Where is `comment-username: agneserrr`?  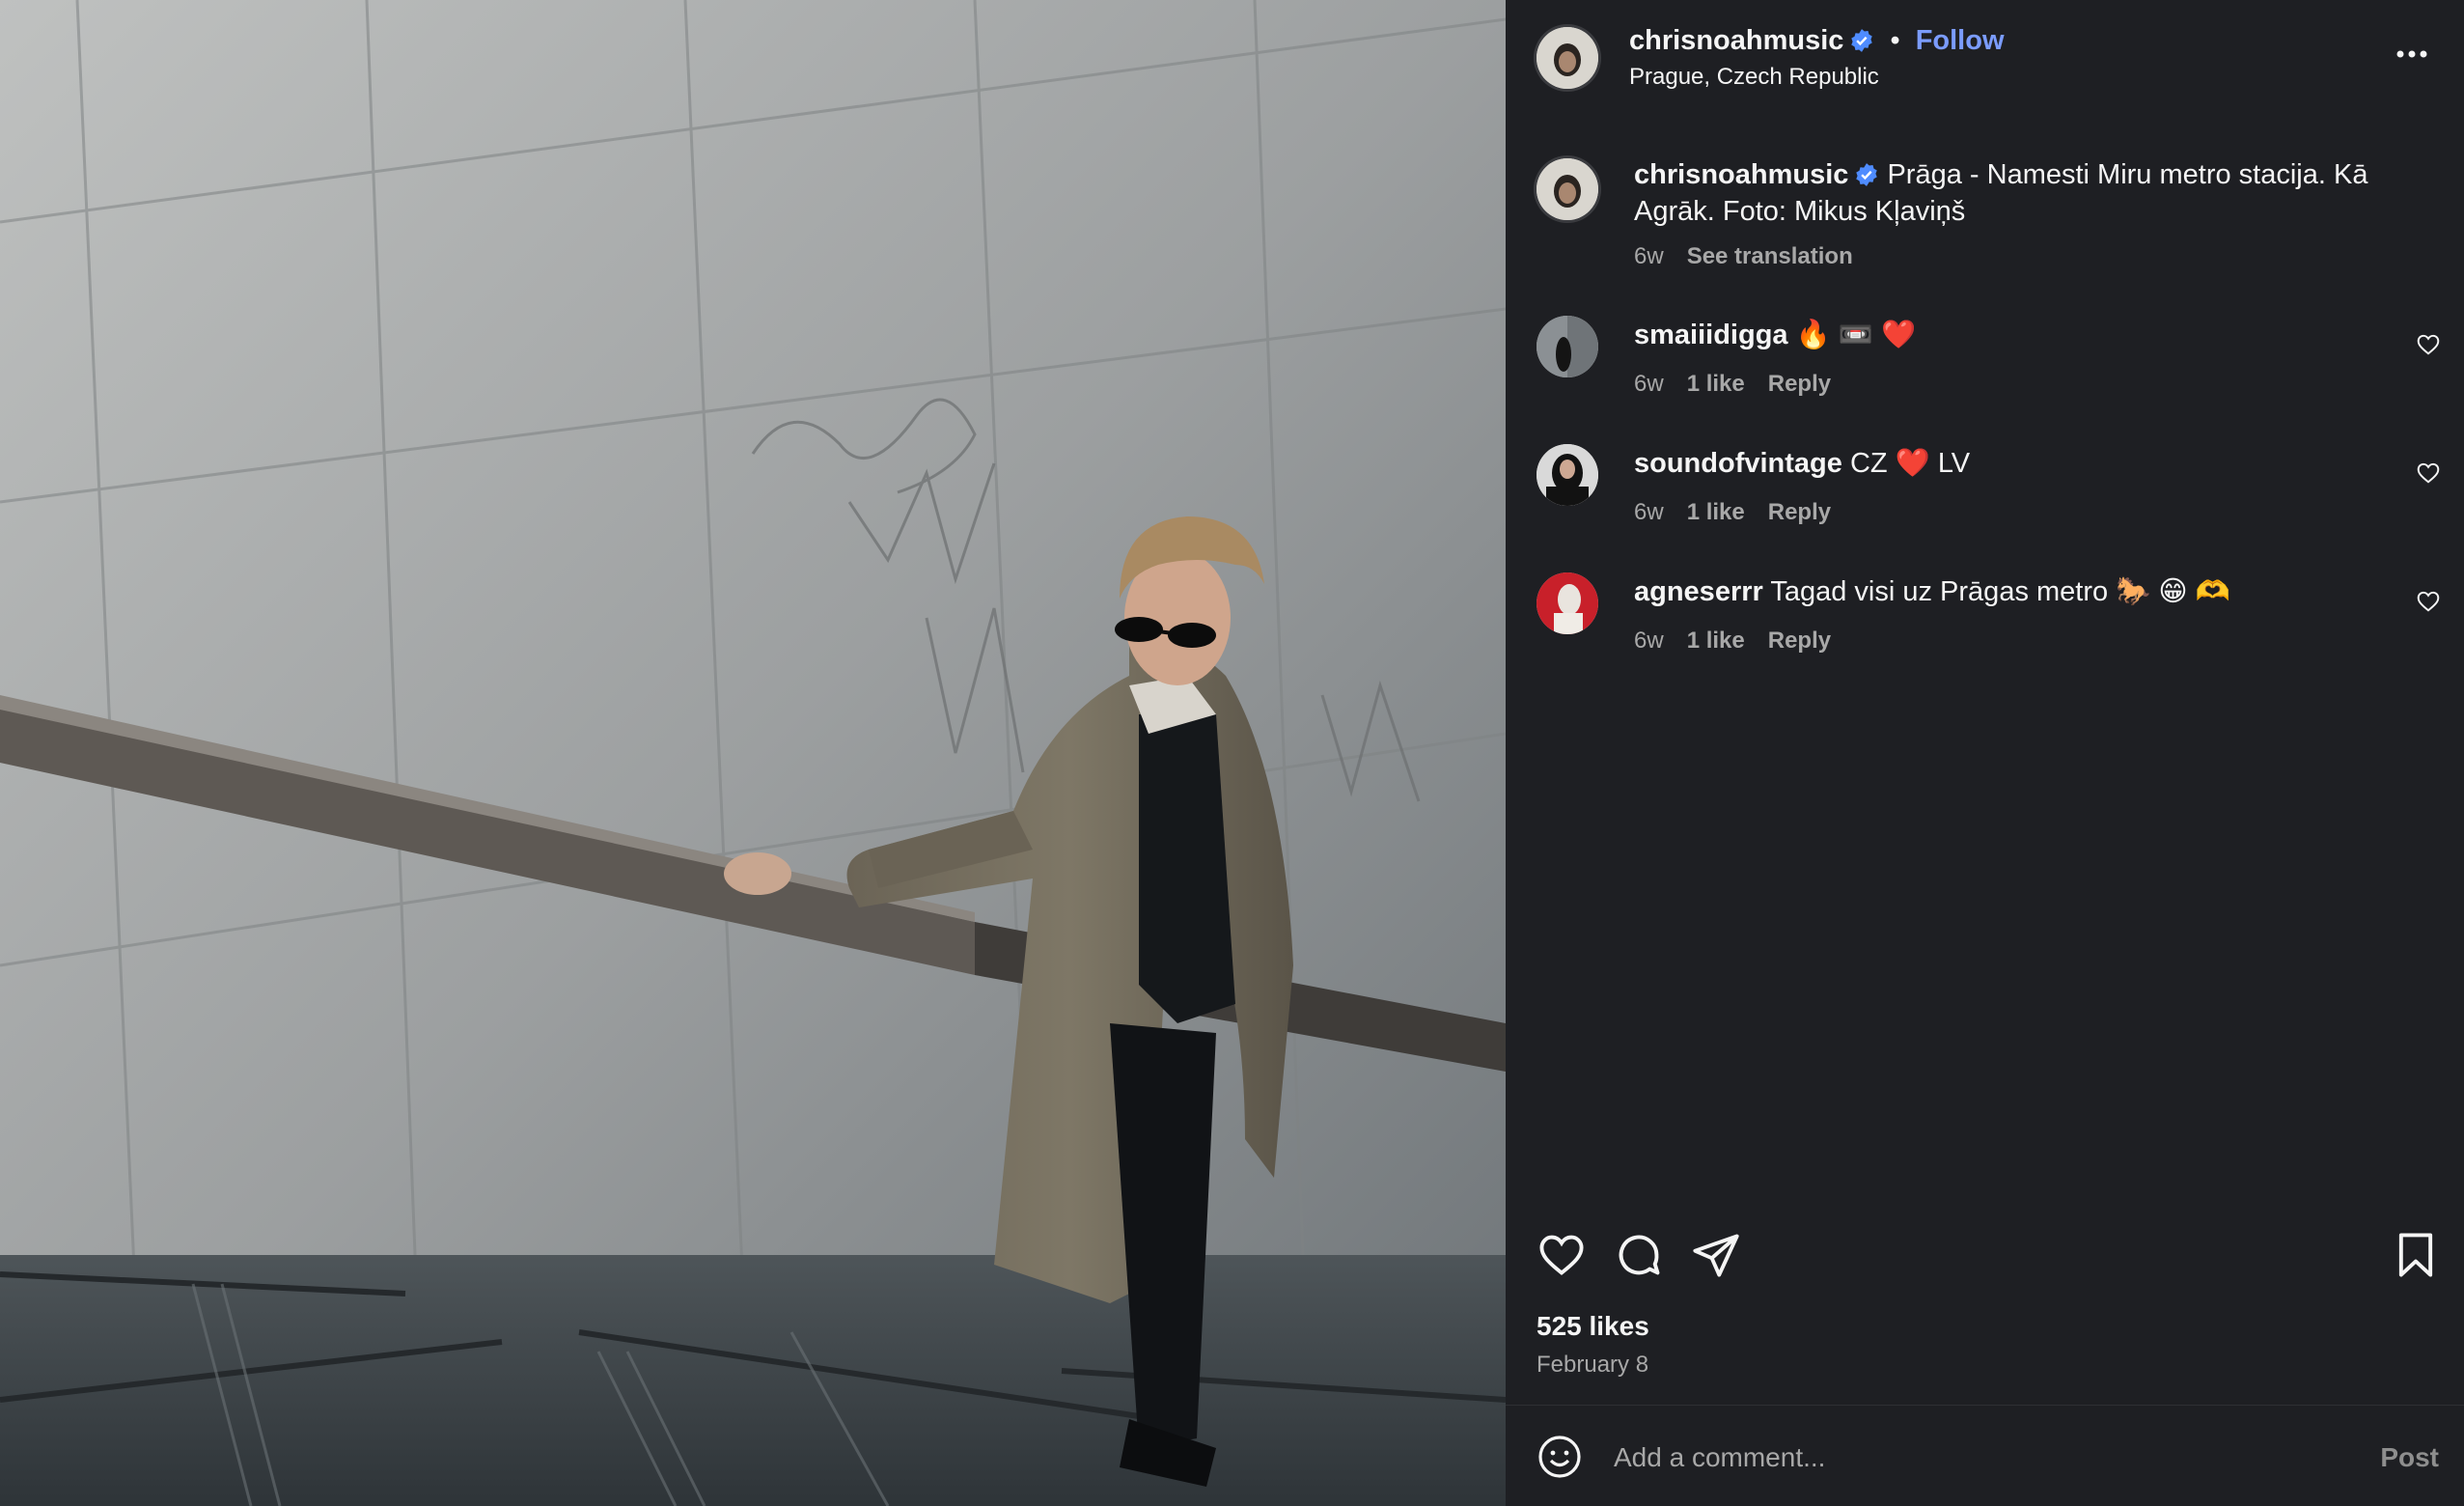 comment-username: agneserrr is located at coordinates (1698, 591).